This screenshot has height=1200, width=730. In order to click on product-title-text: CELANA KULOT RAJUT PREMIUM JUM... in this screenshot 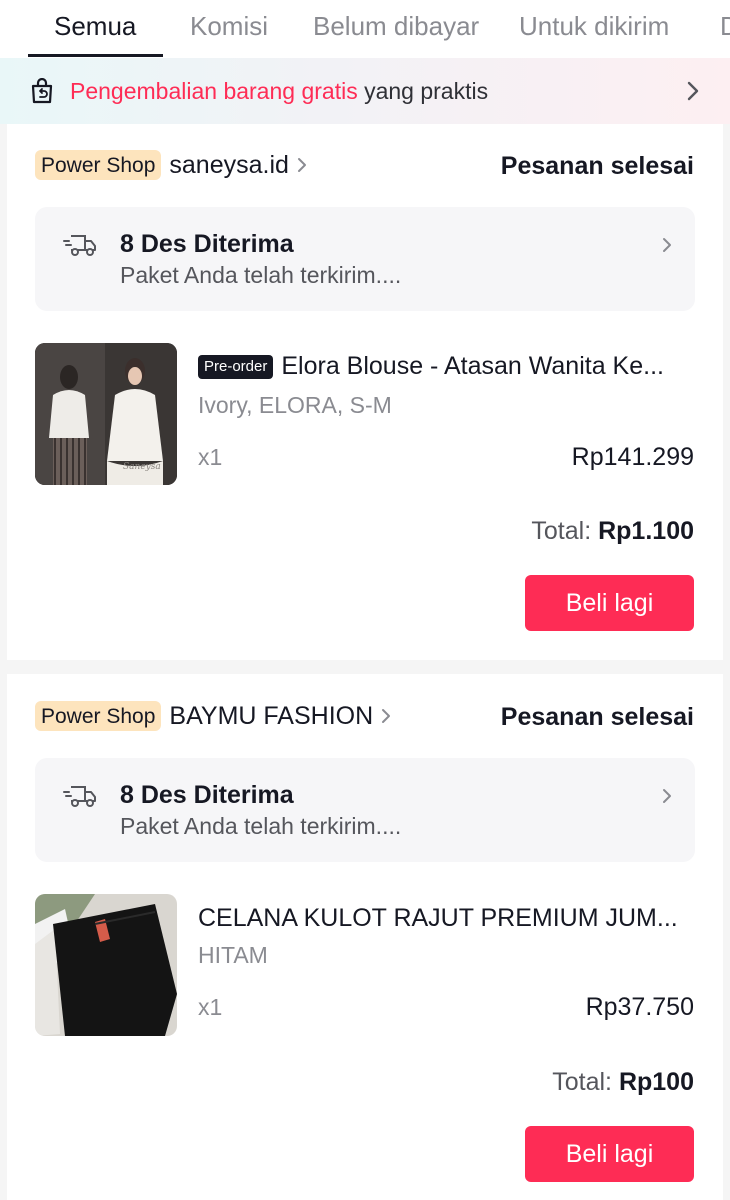, I will do `click(438, 918)`.